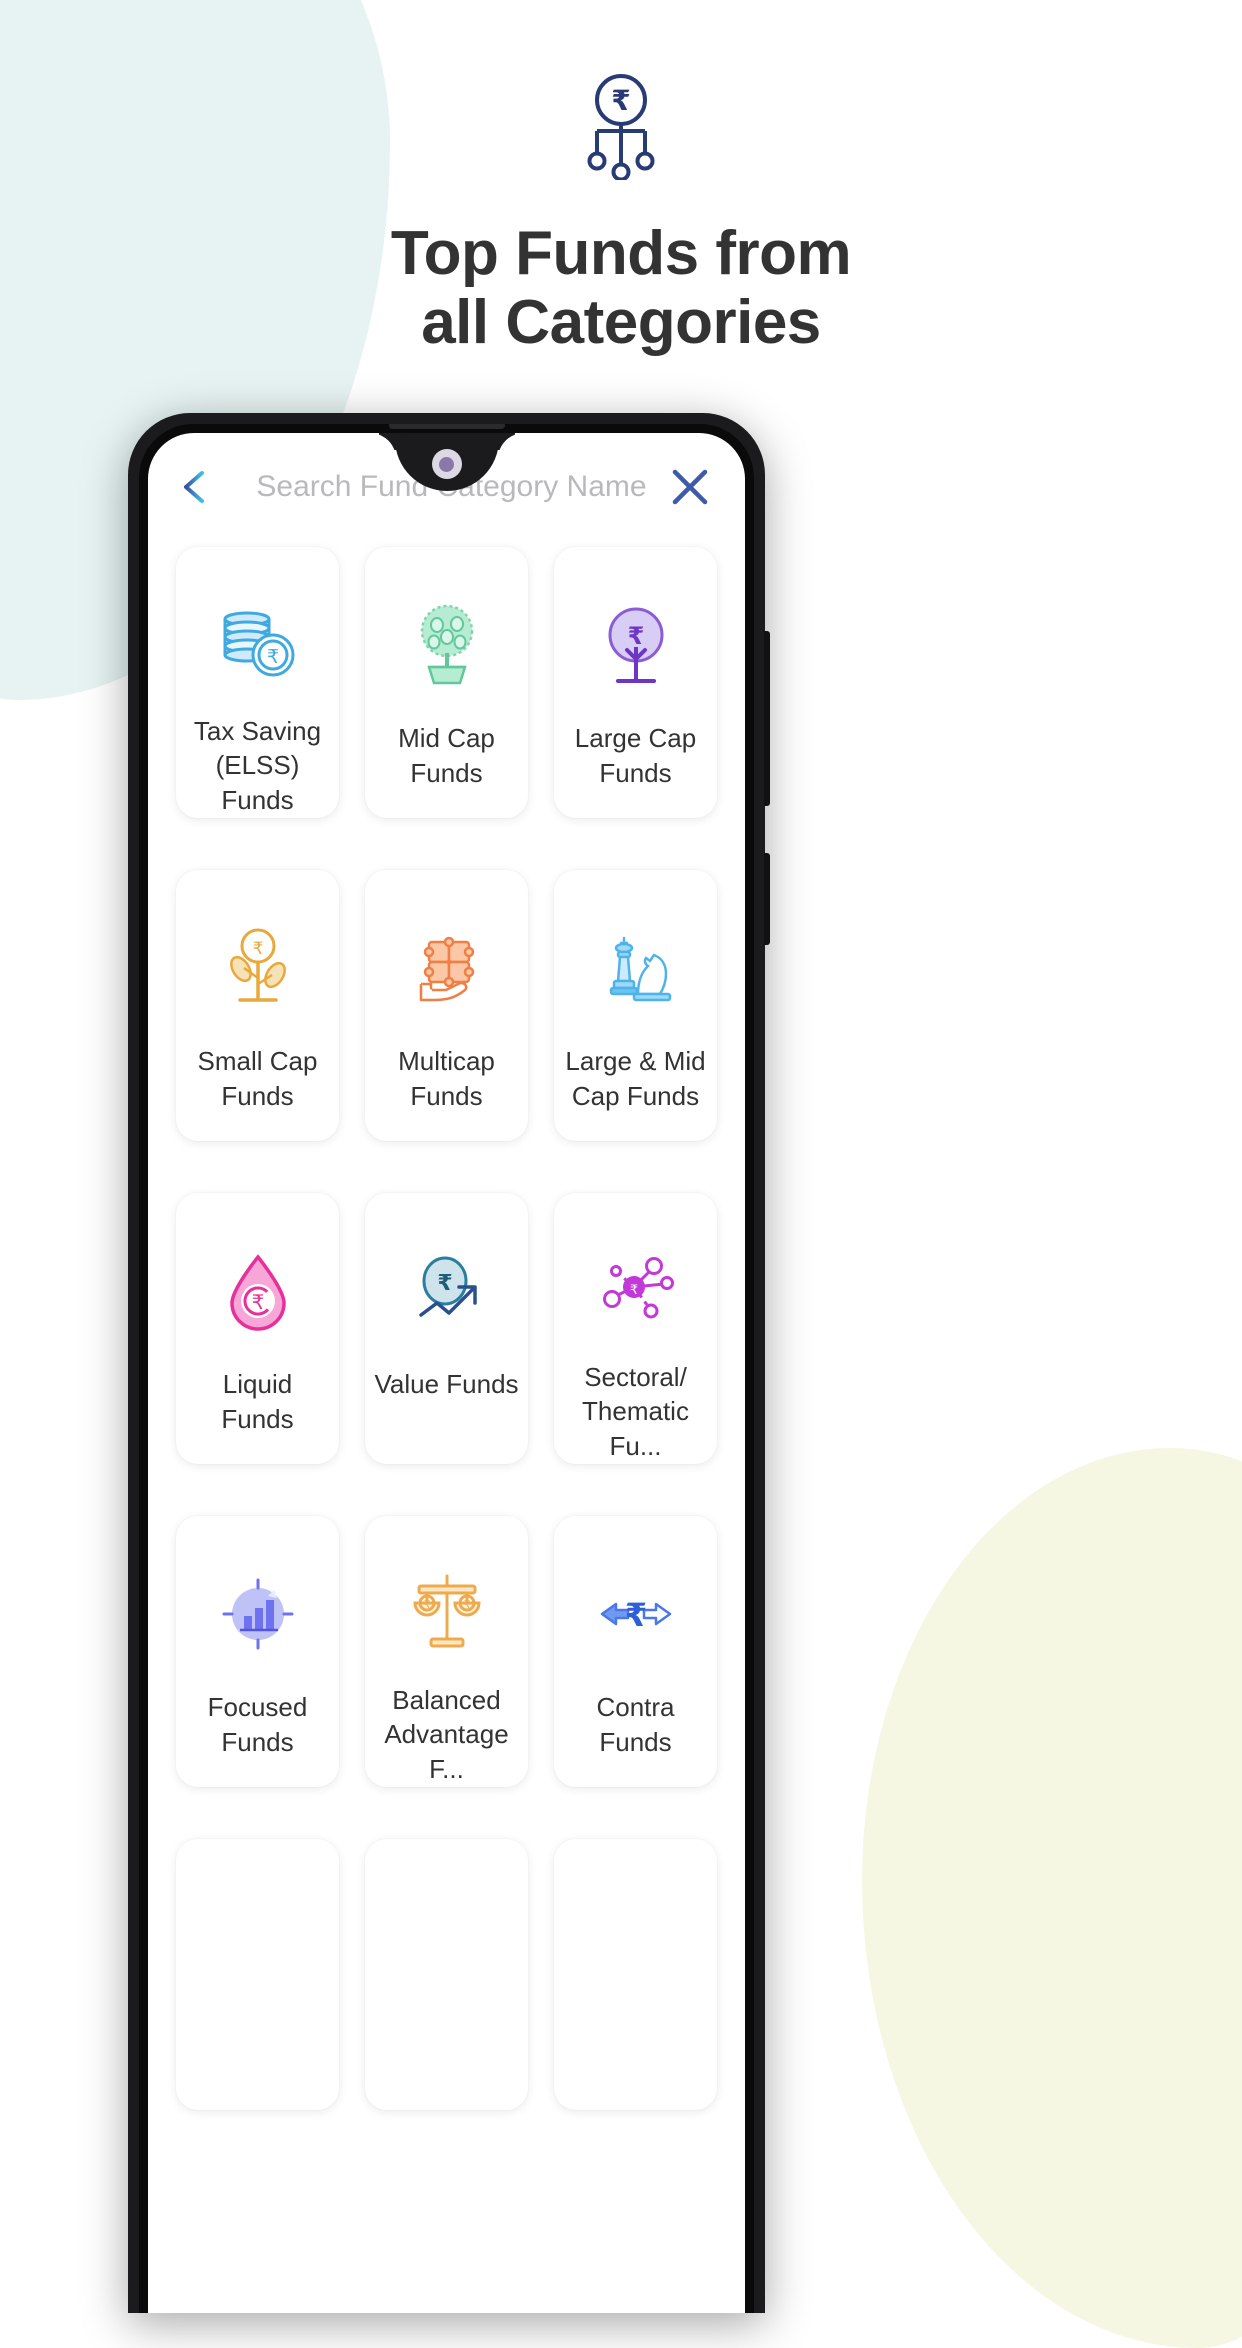 The width and height of the screenshot is (1242, 2348). I want to click on coin-growth-icon: ₹, so click(447, 1291).